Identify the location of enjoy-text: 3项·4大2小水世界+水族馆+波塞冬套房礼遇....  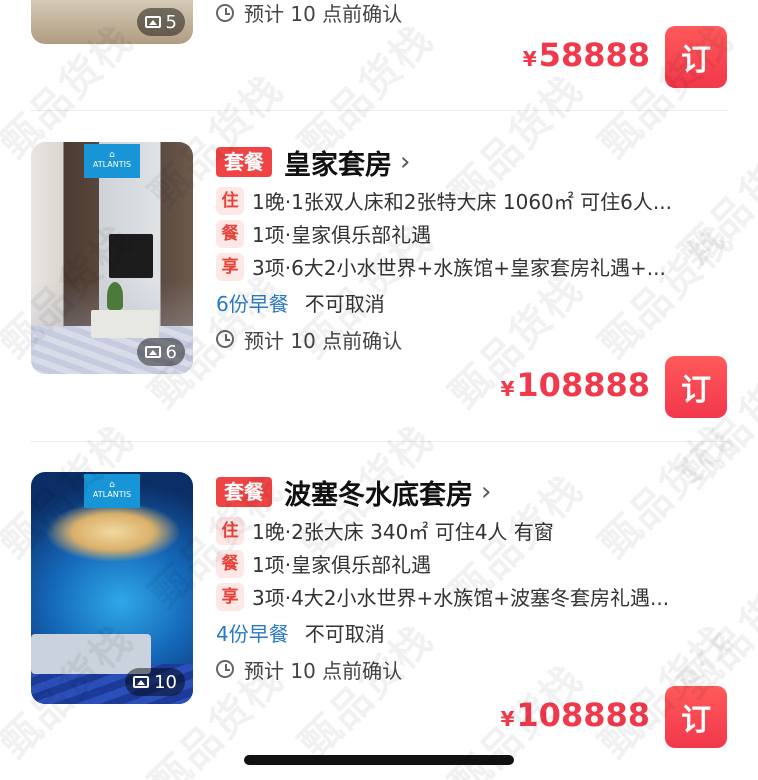
(461, 598).